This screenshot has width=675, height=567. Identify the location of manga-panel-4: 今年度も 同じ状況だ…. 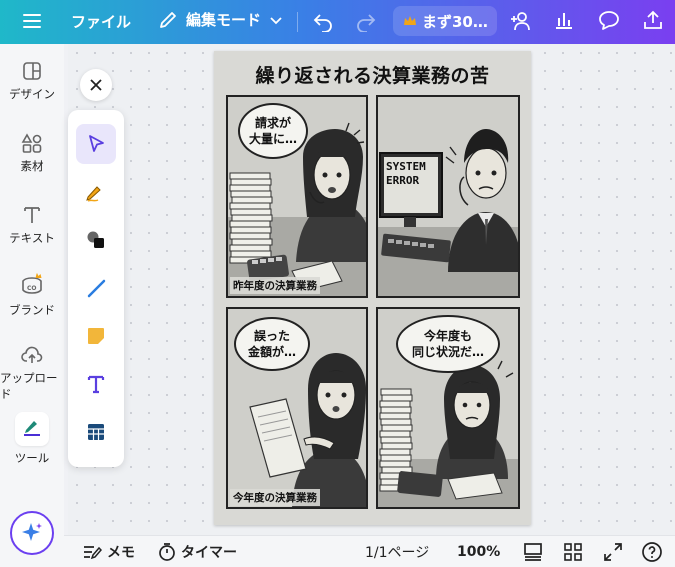
(448, 408).